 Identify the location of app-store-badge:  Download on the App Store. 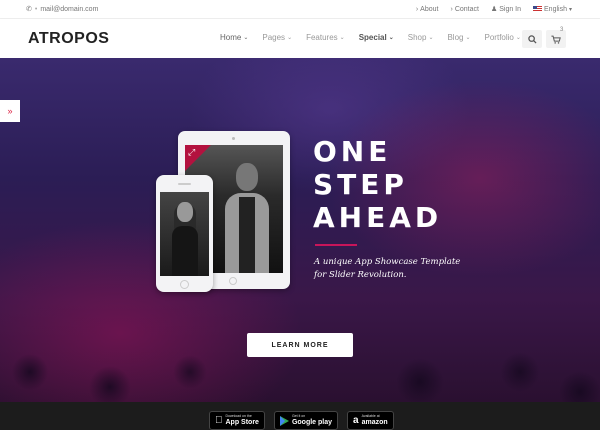
(237, 420).